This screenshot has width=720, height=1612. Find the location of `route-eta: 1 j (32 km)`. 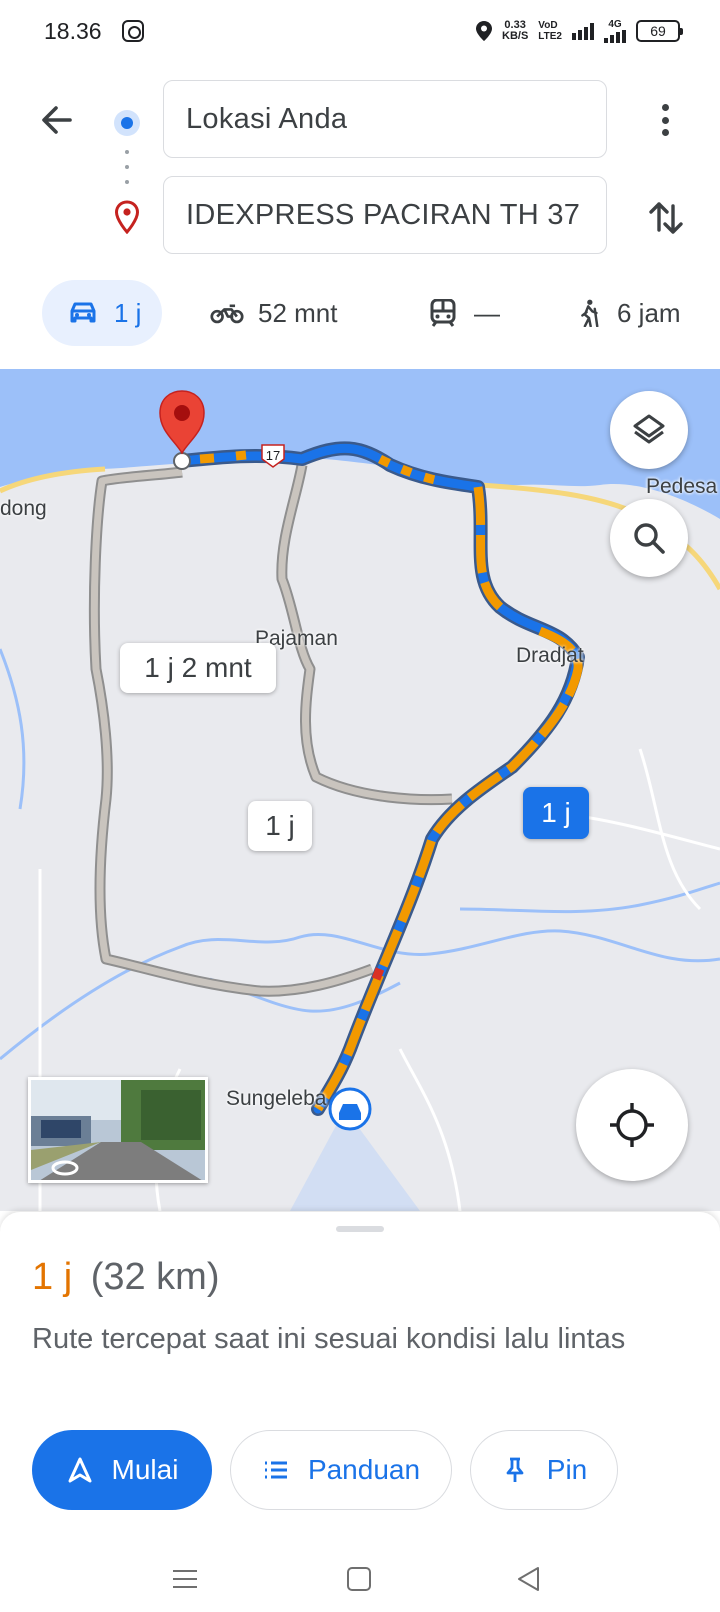

route-eta: 1 j (32 km) is located at coordinates (126, 1277).